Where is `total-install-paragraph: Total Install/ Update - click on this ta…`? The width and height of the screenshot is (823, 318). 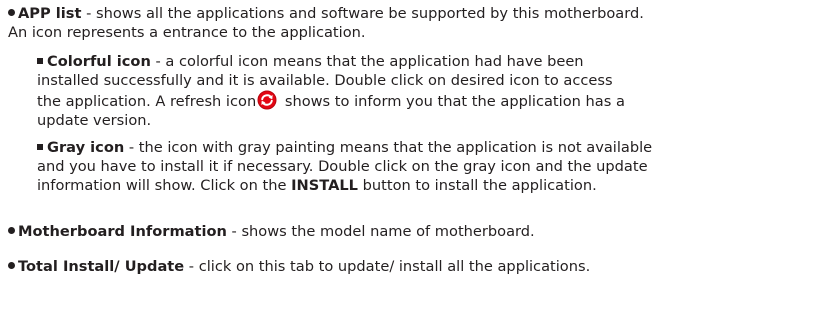 total-install-paragraph: Total Install/ Update - click on this ta… is located at coordinates (299, 266).